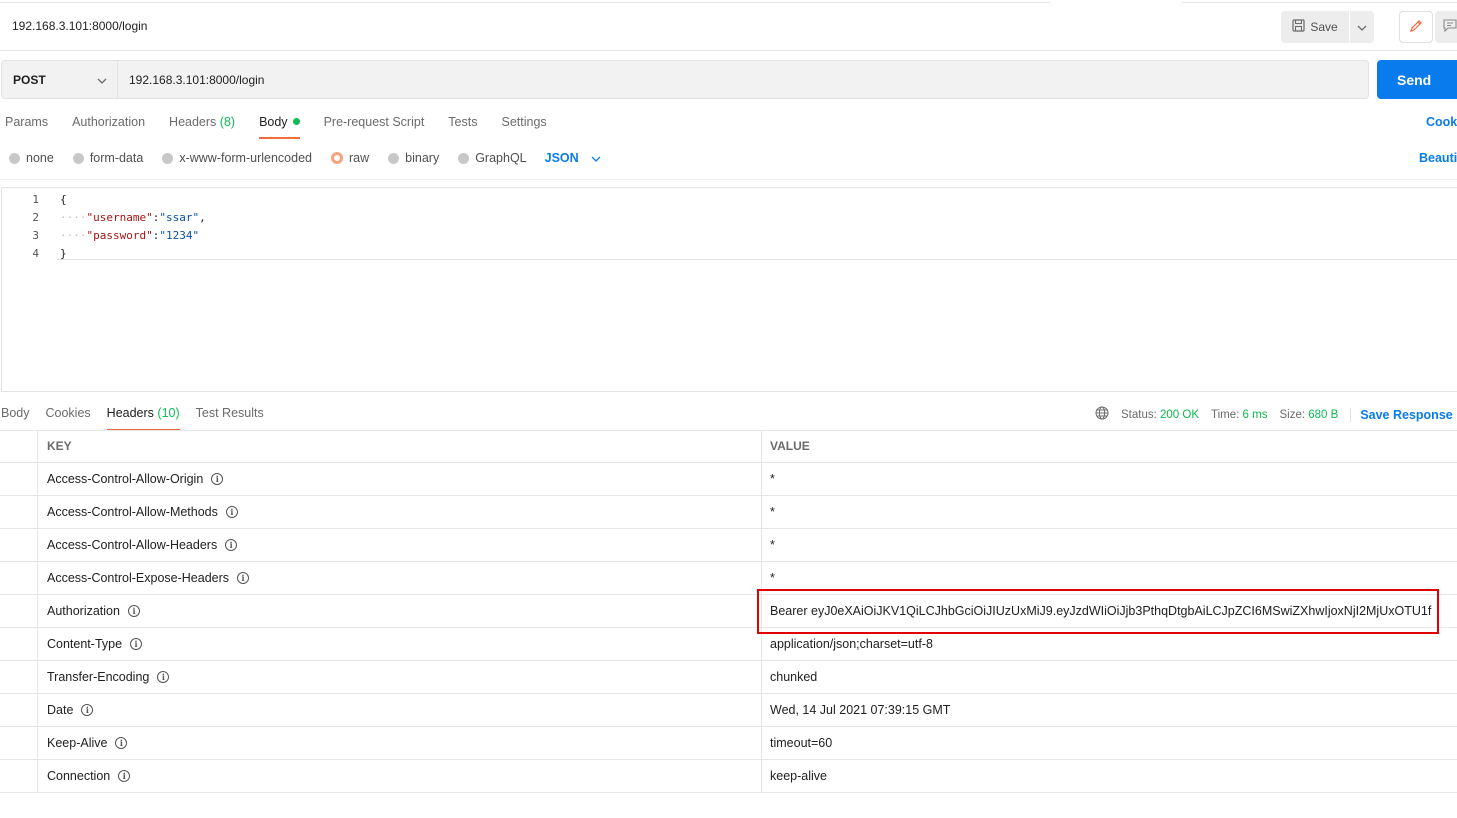 This screenshot has width=1457, height=818. What do you see at coordinates (1438, 158) in the screenshot?
I see `beautify-link: Beautif` at bounding box center [1438, 158].